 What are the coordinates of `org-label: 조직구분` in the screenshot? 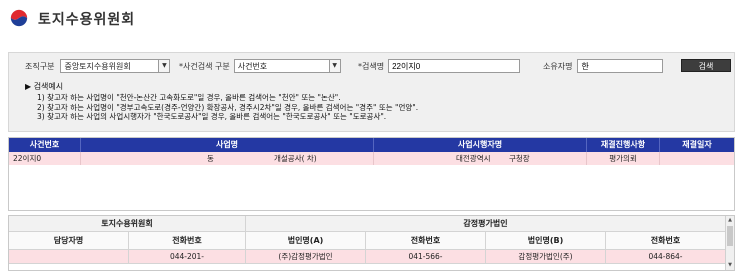 It's located at (40, 66).